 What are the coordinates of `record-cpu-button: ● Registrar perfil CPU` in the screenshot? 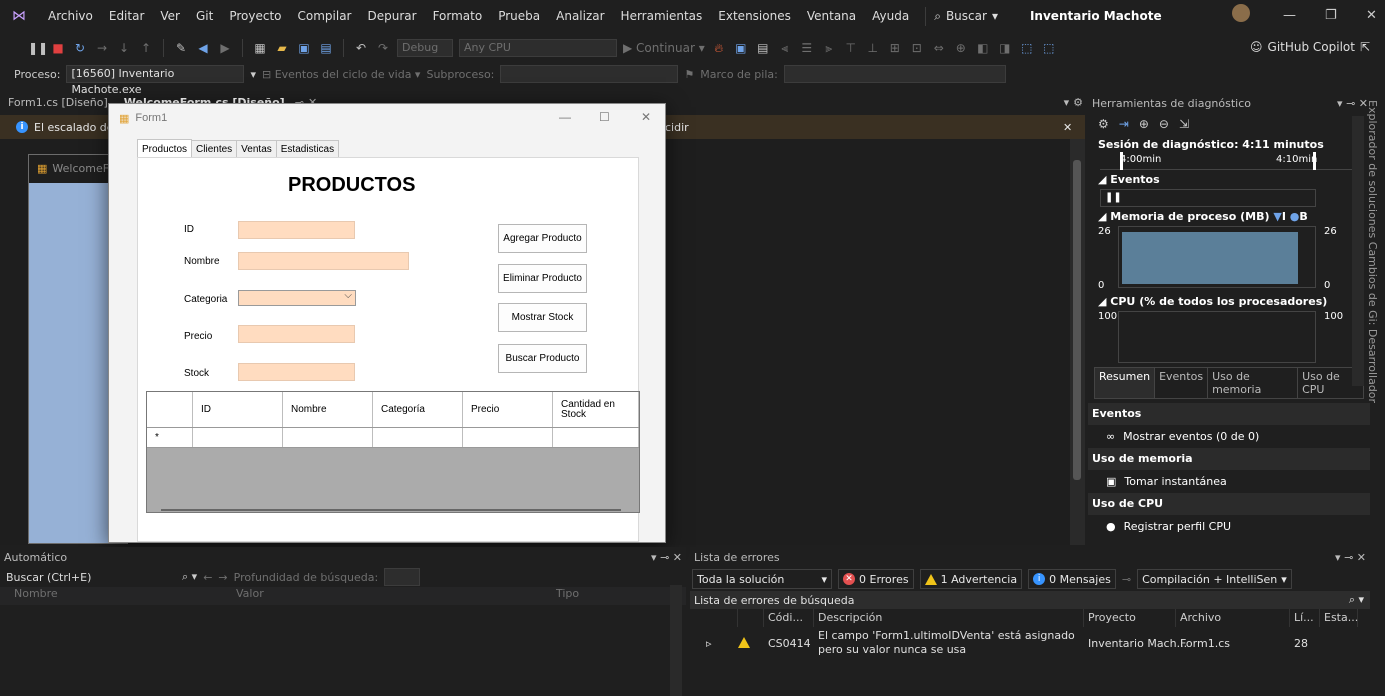 It's located at (1229, 526).